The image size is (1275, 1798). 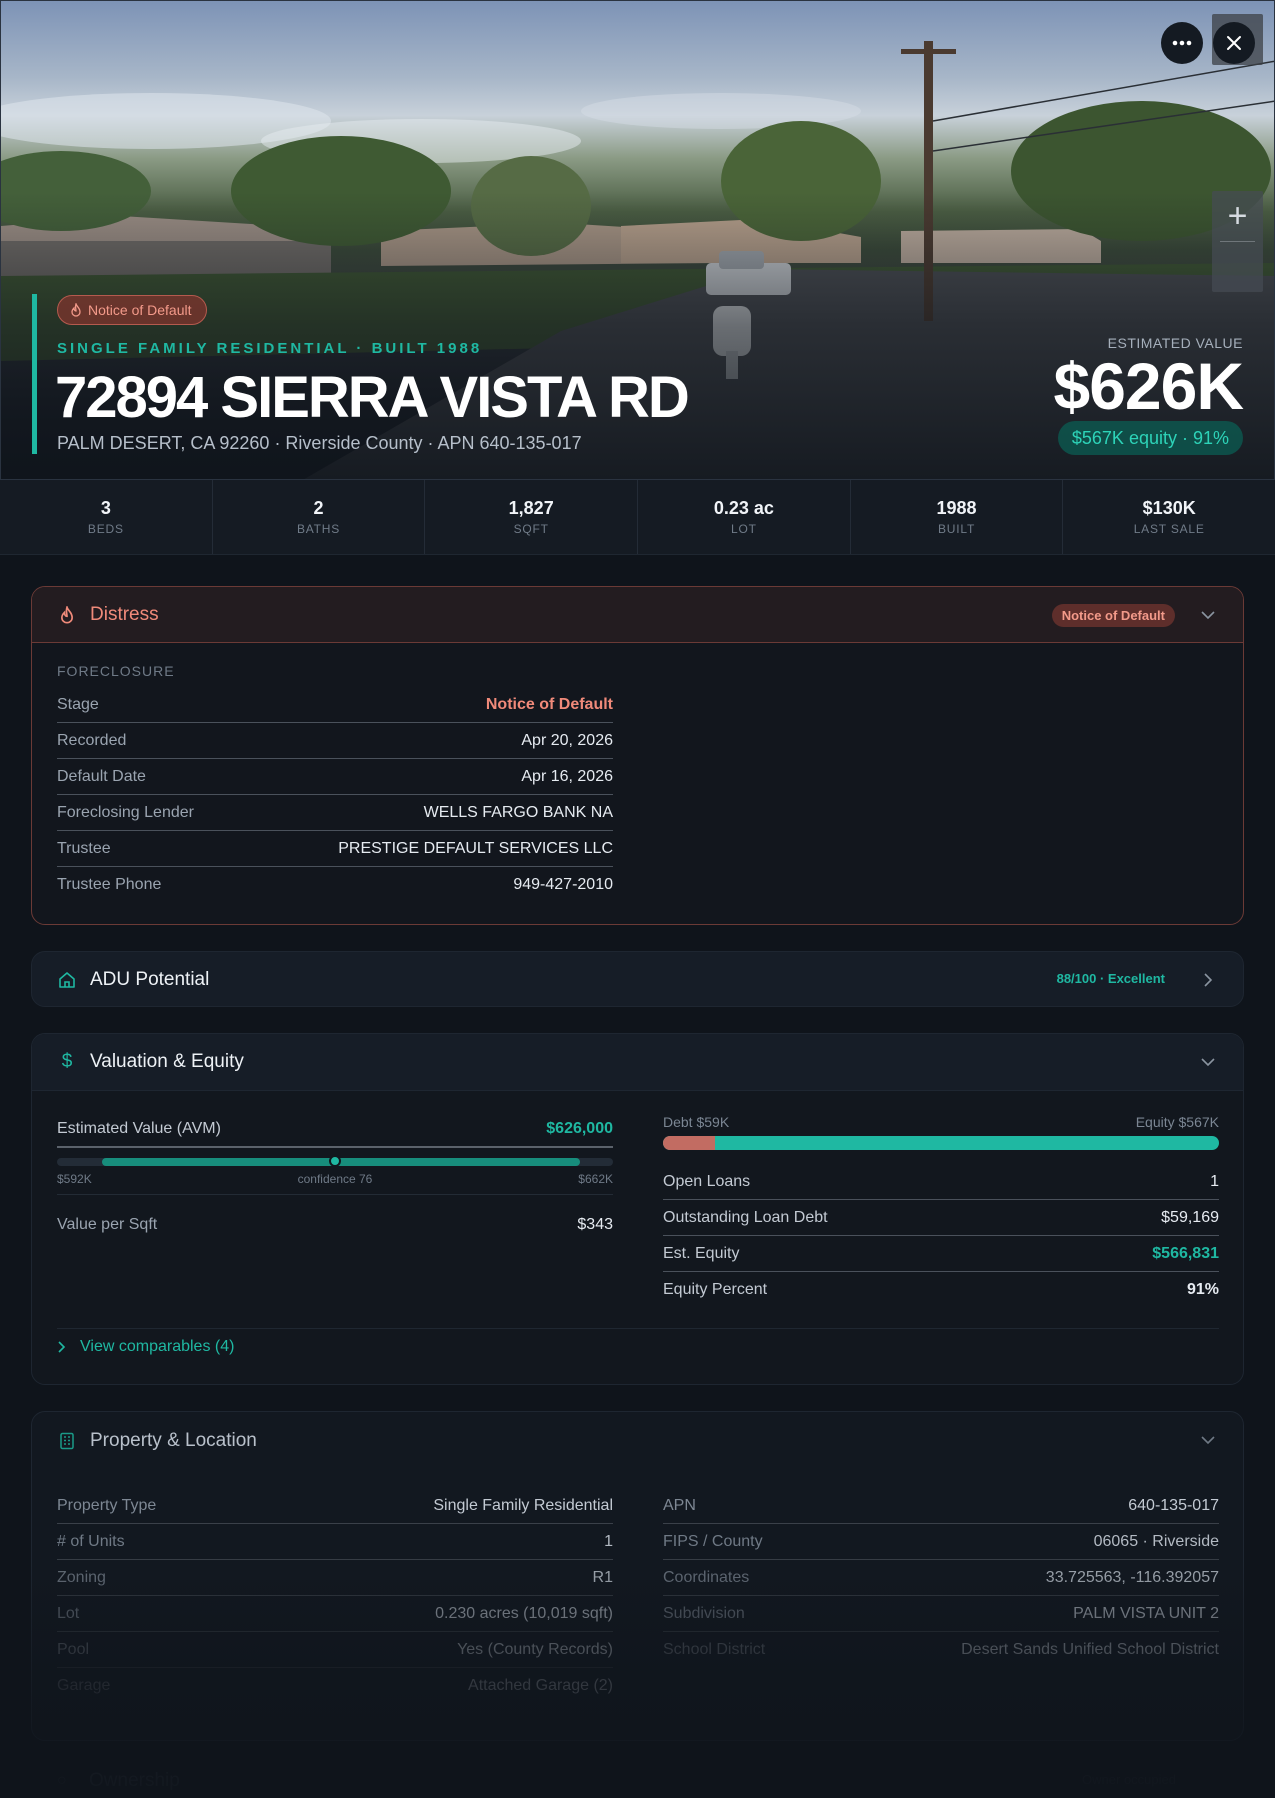 What do you see at coordinates (1132, 1577) in the screenshot?
I see `row-value: 33.725563, -116.392057` at bounding box center [1132, 1577].